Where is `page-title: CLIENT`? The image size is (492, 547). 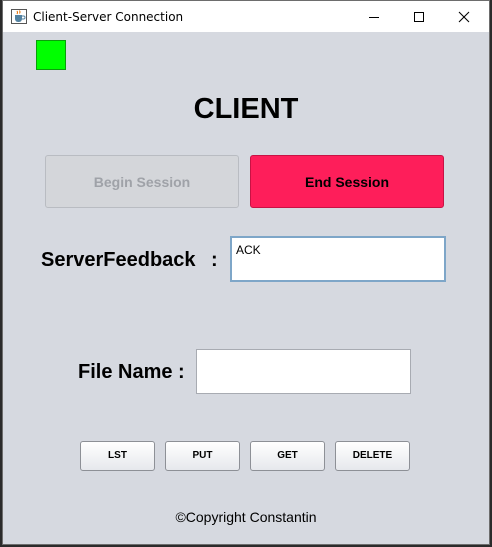
page-title: CLIENT is located at coordinates (246, 109).